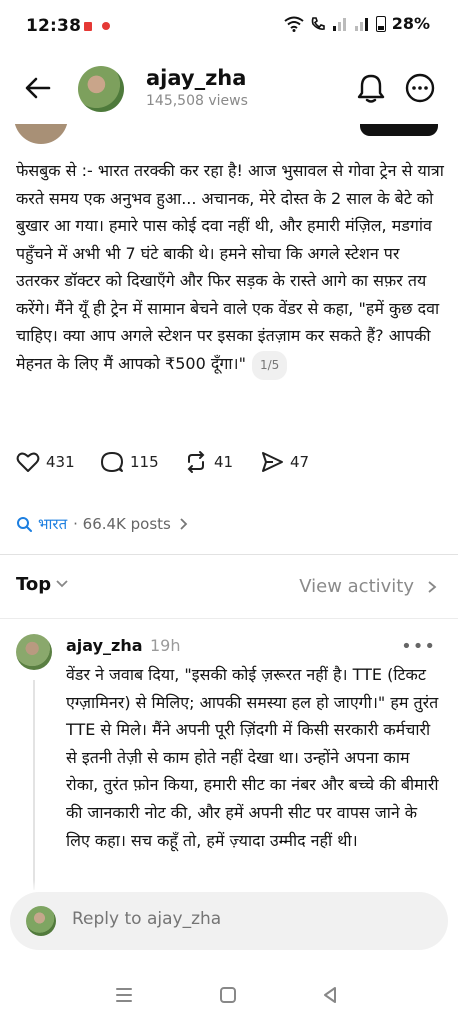  Describe the element at coordinates (62, 584) in the screenshot. I see `chevron-down-icon` at that location.